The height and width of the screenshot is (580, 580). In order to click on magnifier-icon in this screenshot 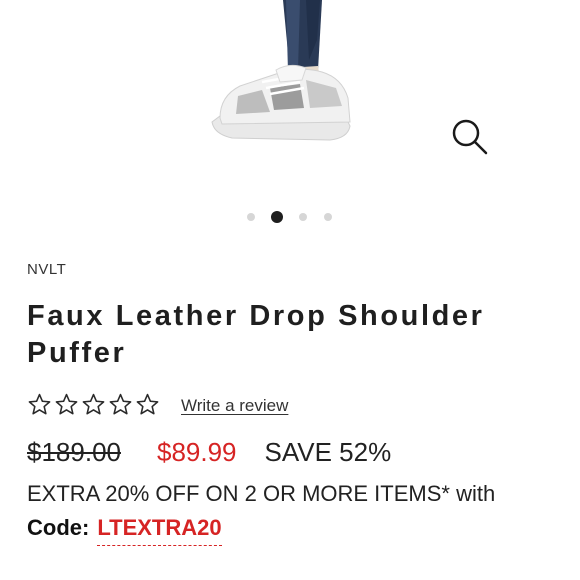, I will do `click(470, 137)`.